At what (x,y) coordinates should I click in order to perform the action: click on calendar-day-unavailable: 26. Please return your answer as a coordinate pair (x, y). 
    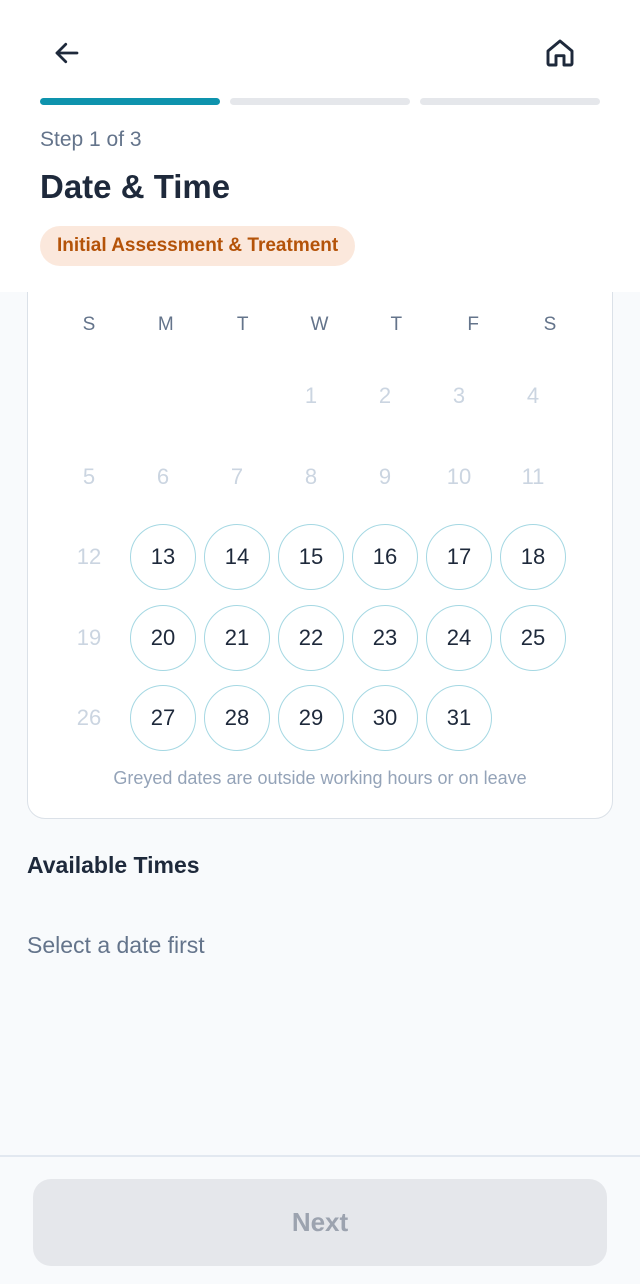
    Looking at the image, I should click on (89, 718).